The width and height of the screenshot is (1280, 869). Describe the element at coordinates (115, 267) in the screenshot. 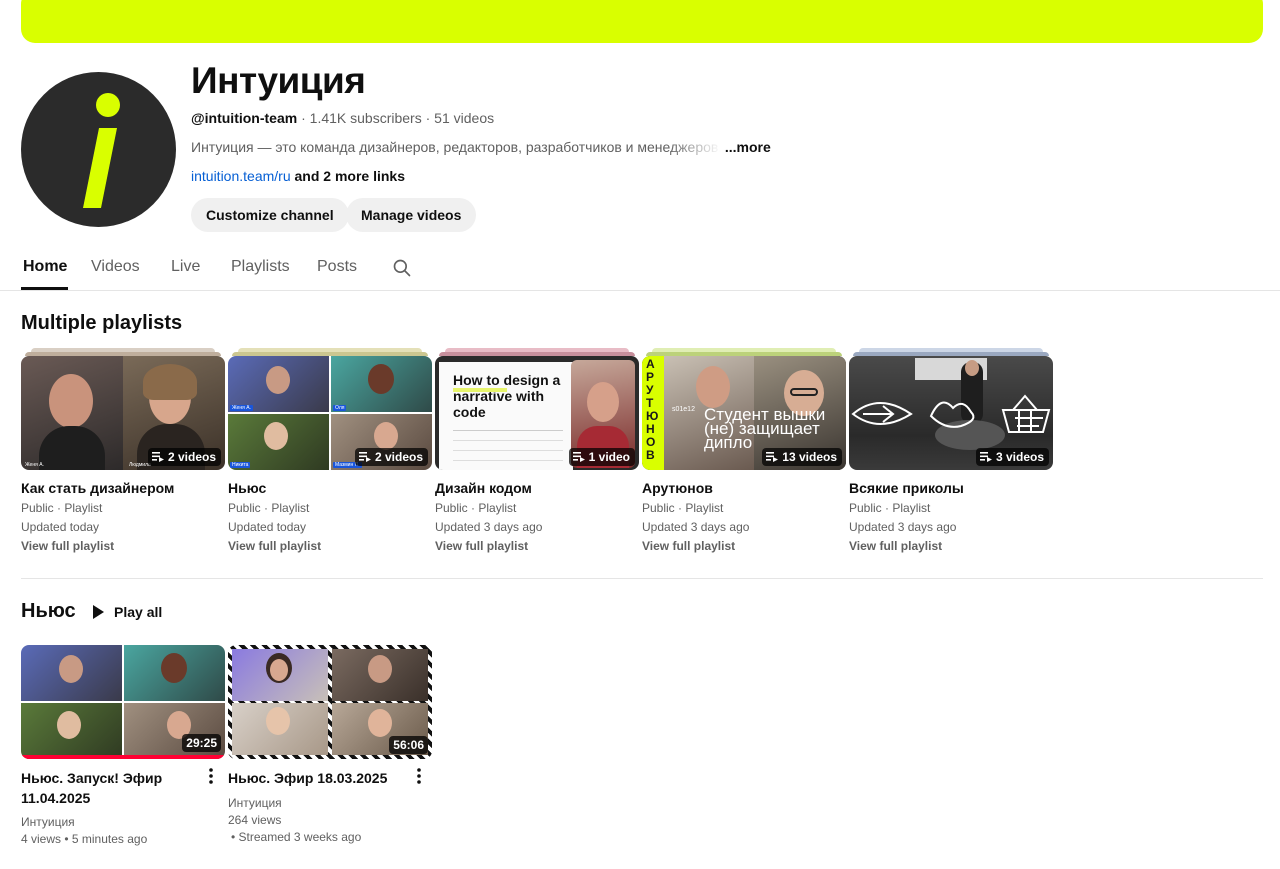

I see `tab-videos: Videos` at that location.